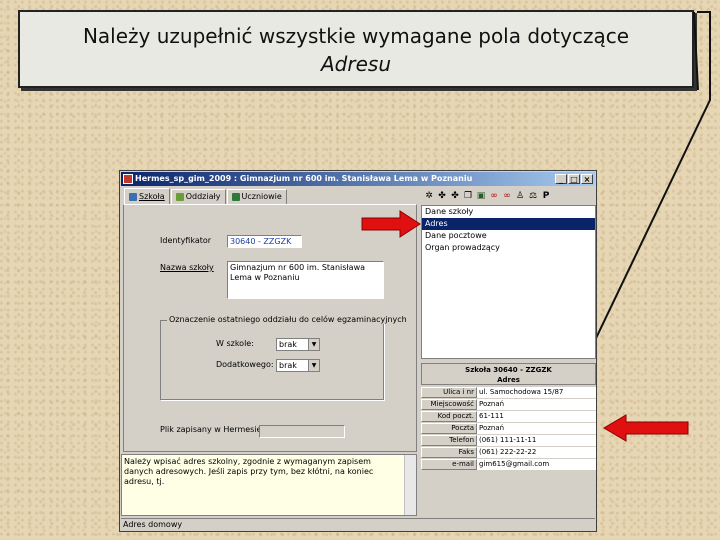 The image size is (720, 540). I want to click on table-row: Poczta Poznań, so click(508, 428).